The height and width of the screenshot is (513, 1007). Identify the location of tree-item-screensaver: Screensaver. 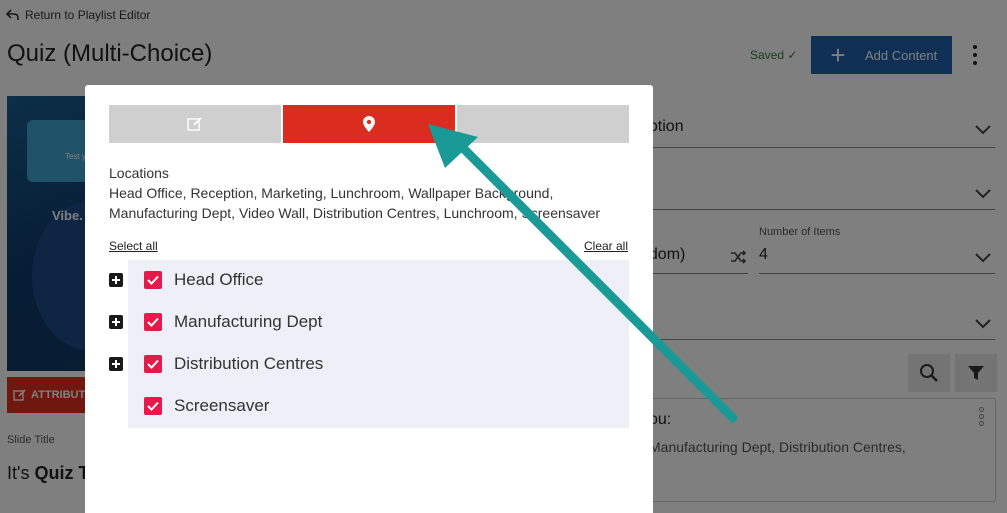
(378, 406).